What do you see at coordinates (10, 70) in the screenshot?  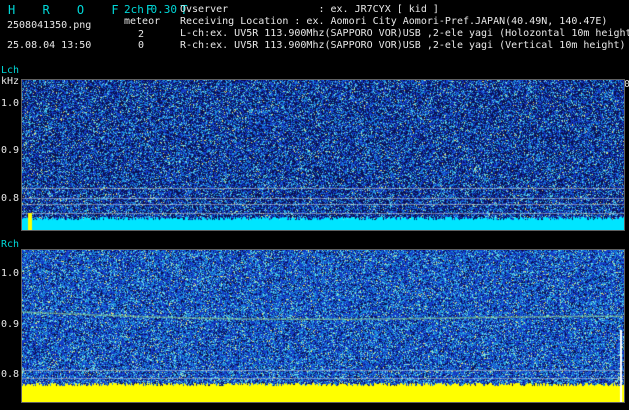 I see `lch-label: Lch` at bounding box center [10, 70].